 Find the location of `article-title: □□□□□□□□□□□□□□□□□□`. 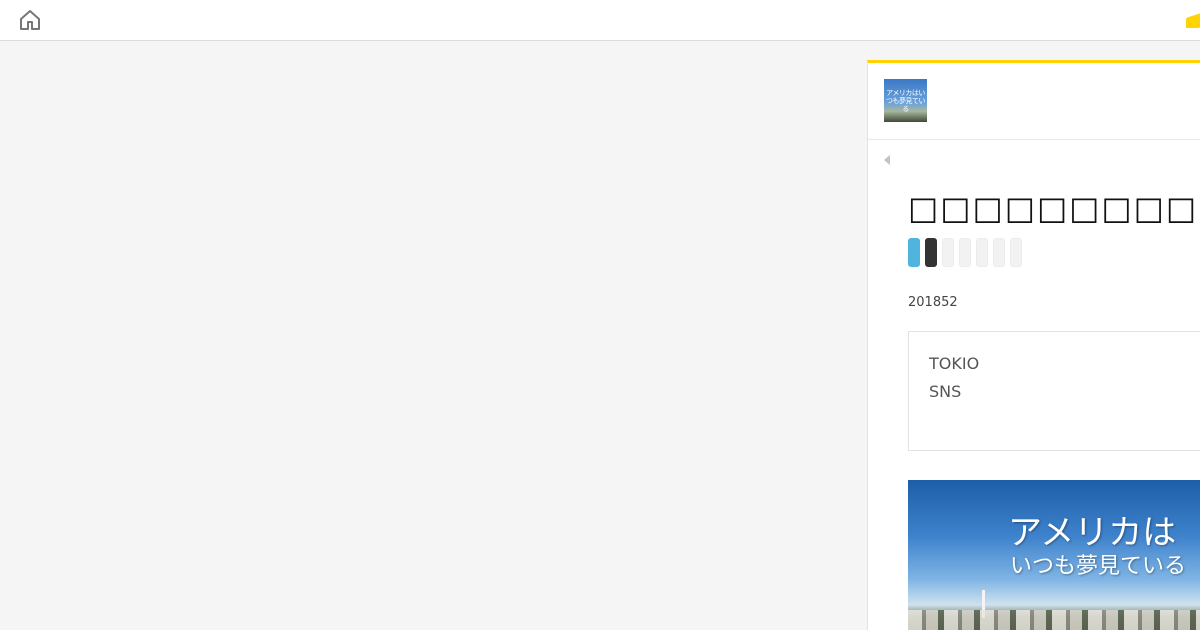

article-title: □□□□□□□□□□□□□□□□□□ is located at coordinates (1054, 208).